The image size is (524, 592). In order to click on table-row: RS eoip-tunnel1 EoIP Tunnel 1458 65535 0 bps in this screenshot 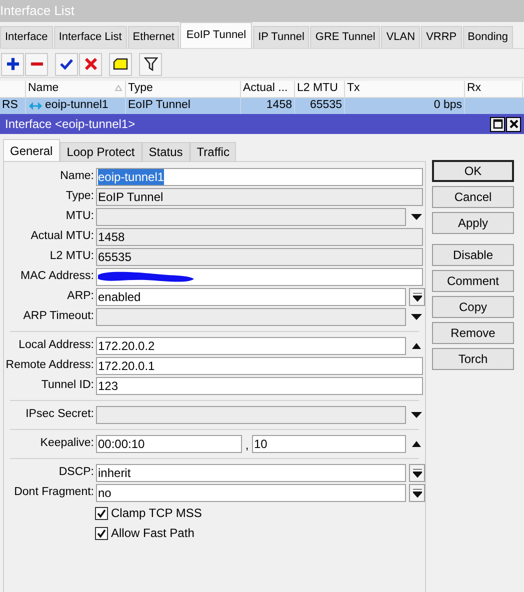, I will do `click(262, 106)`.